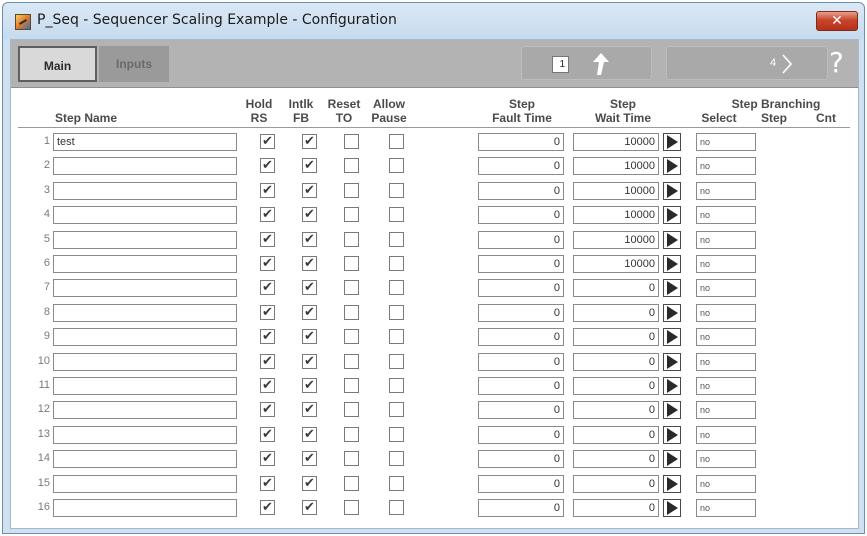 The height and width of the screenshot is (536, 867). I want to click on up-arrow-icon, so click(601, 64).